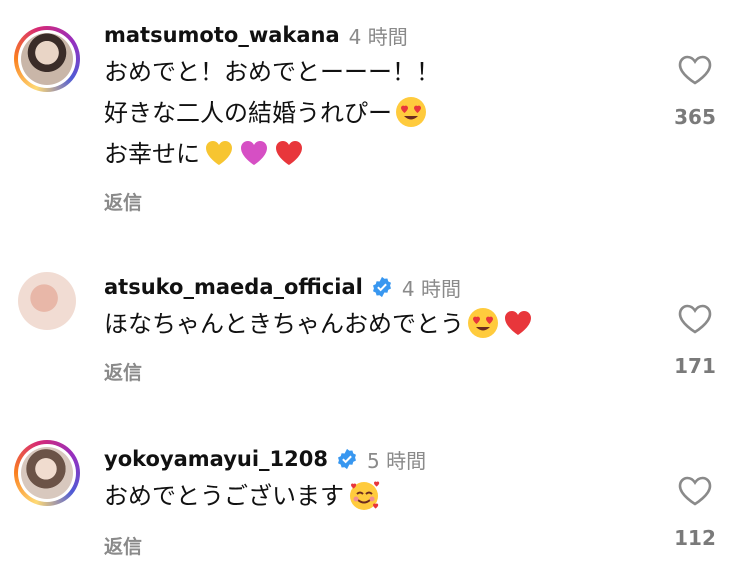 This screenshot has height=576, width=749. I want to click on comment-line: ほなちゃんときちゃんおめでとう, so click(381, 324).